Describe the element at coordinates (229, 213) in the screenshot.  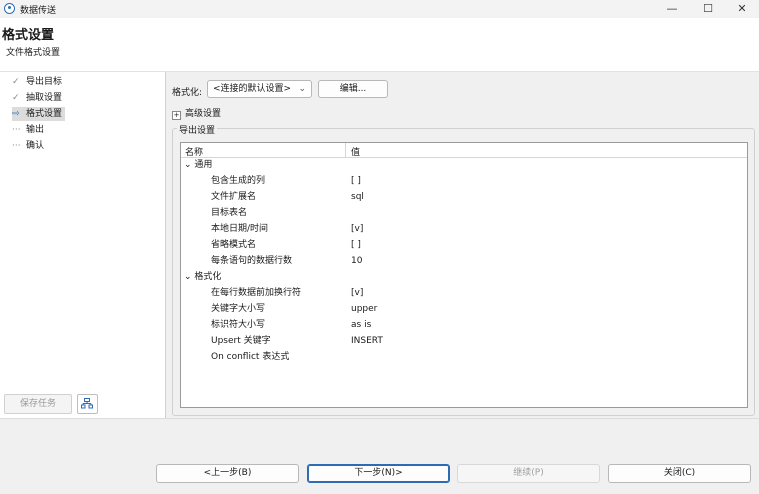
I see `property-name: 目标表名` at that location.